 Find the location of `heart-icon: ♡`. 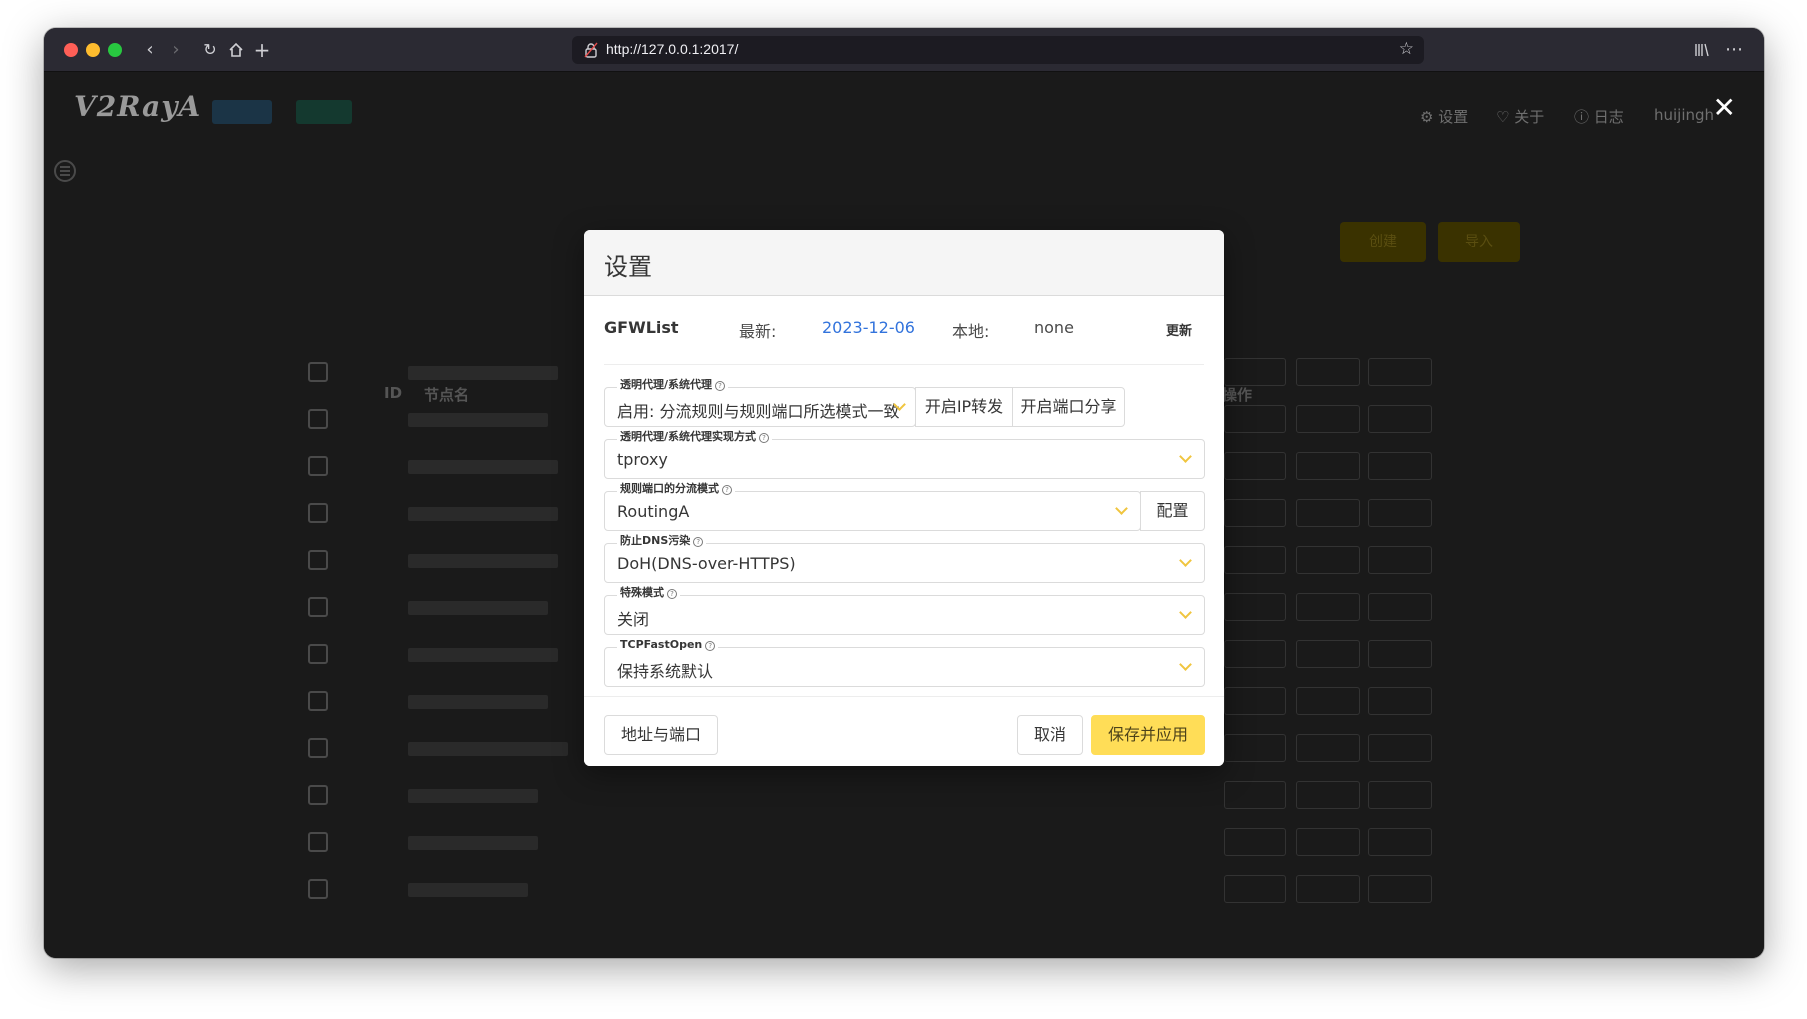

heart-icon: ♡ is located at coordinates (1503, 117).